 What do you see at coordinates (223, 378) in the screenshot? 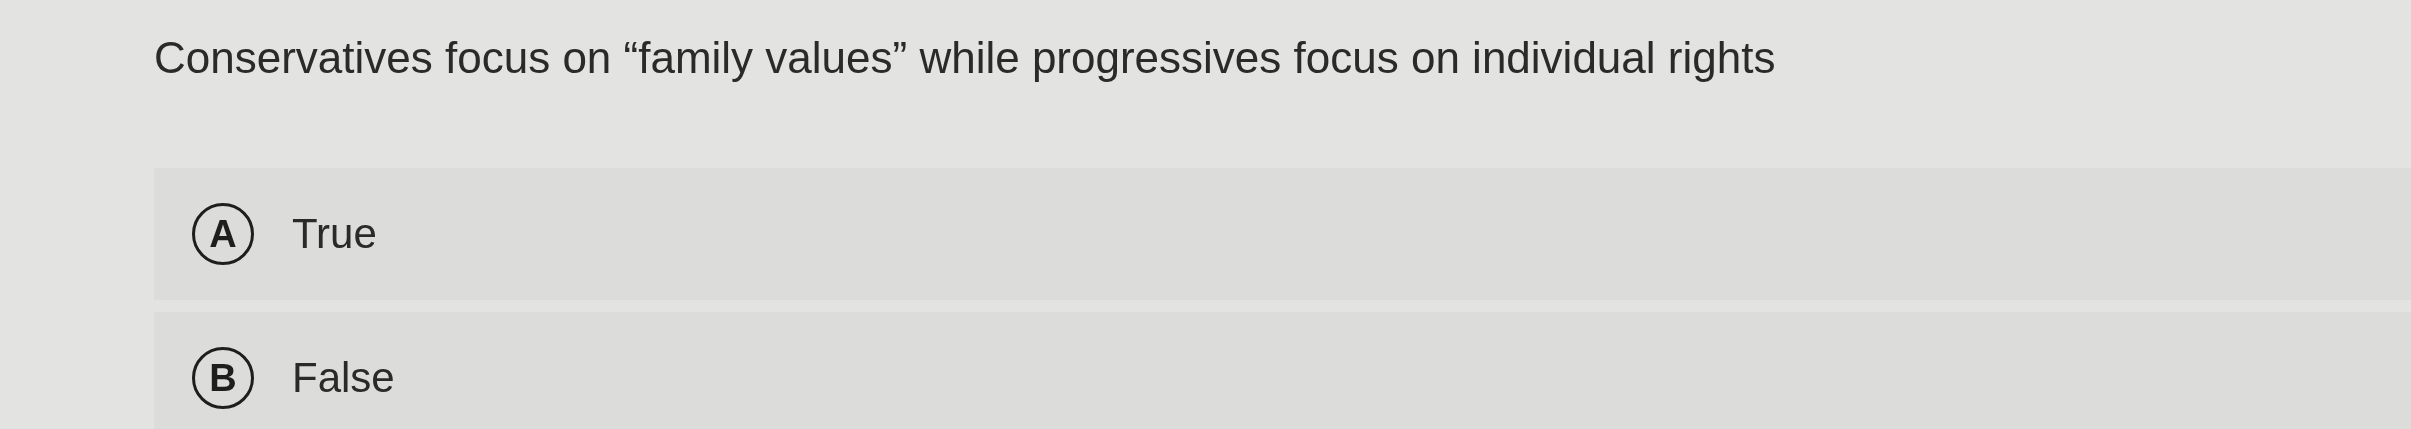
I see `option-letter: B` at bounding box center [223, 378].